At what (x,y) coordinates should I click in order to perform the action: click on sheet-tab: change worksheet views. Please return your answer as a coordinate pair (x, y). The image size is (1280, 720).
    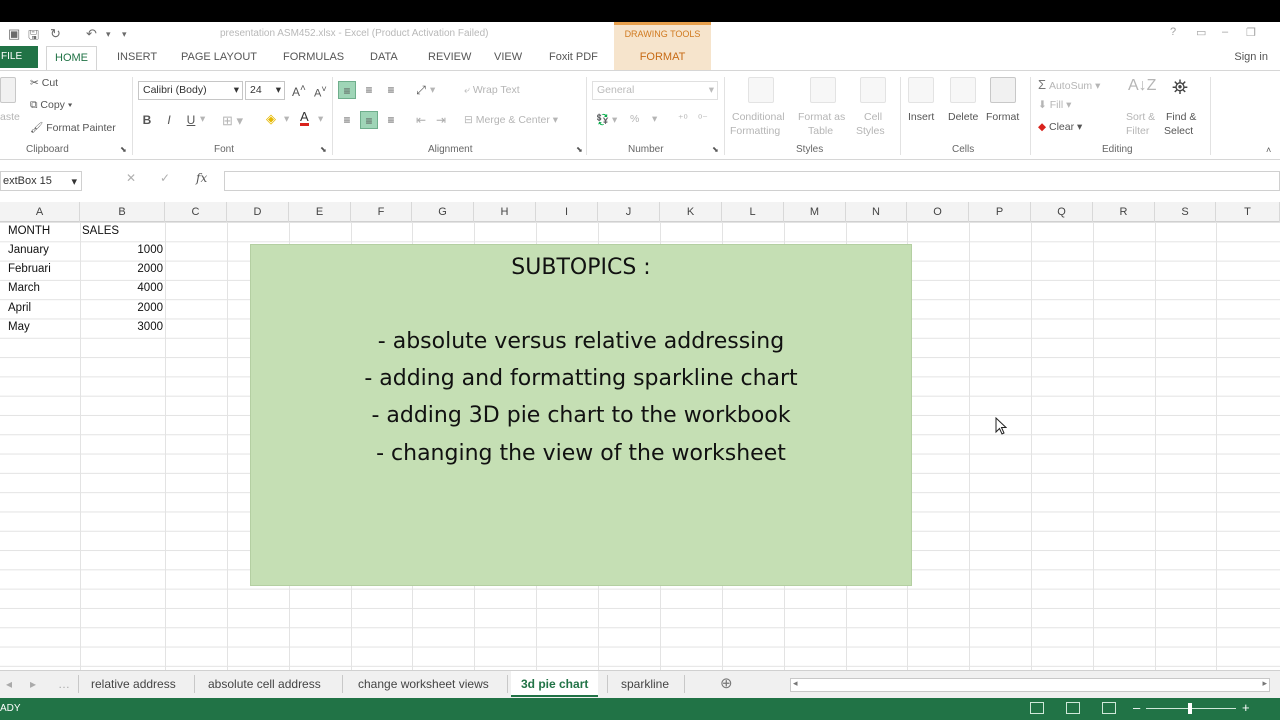
    Looking at the image, I should click on (423, 684).